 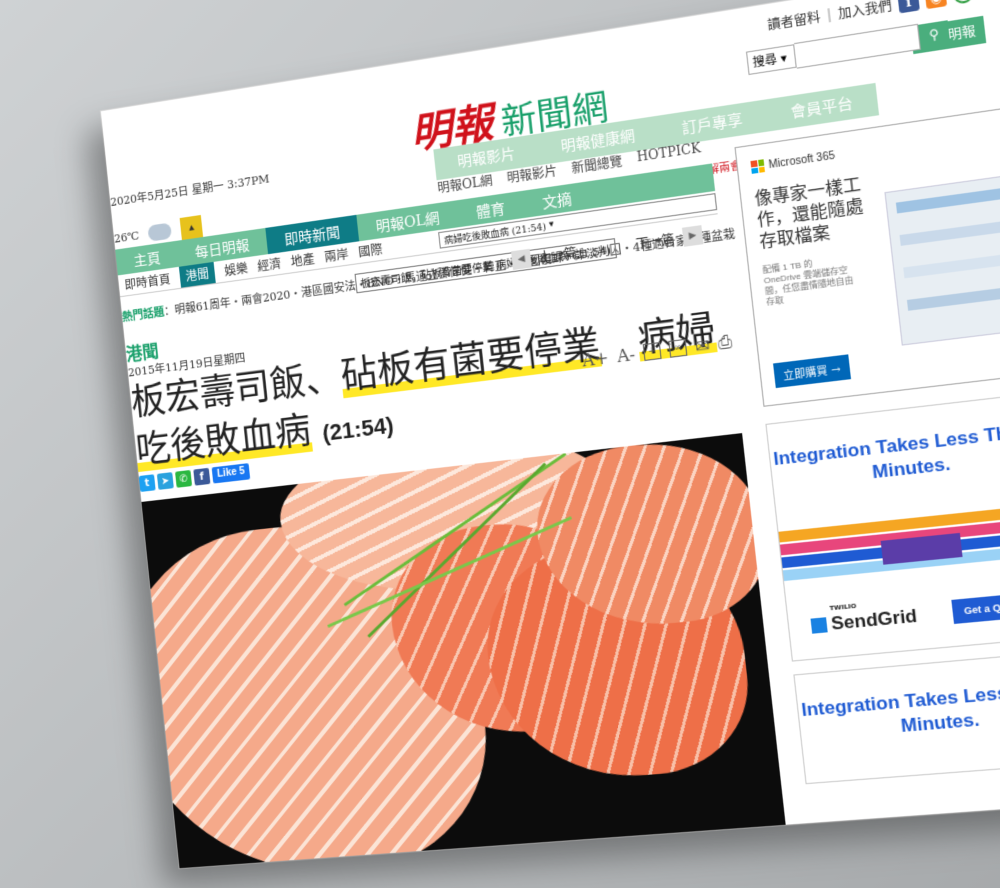 I want to click on font-increase-button: A+, so click(x=595, y=358).